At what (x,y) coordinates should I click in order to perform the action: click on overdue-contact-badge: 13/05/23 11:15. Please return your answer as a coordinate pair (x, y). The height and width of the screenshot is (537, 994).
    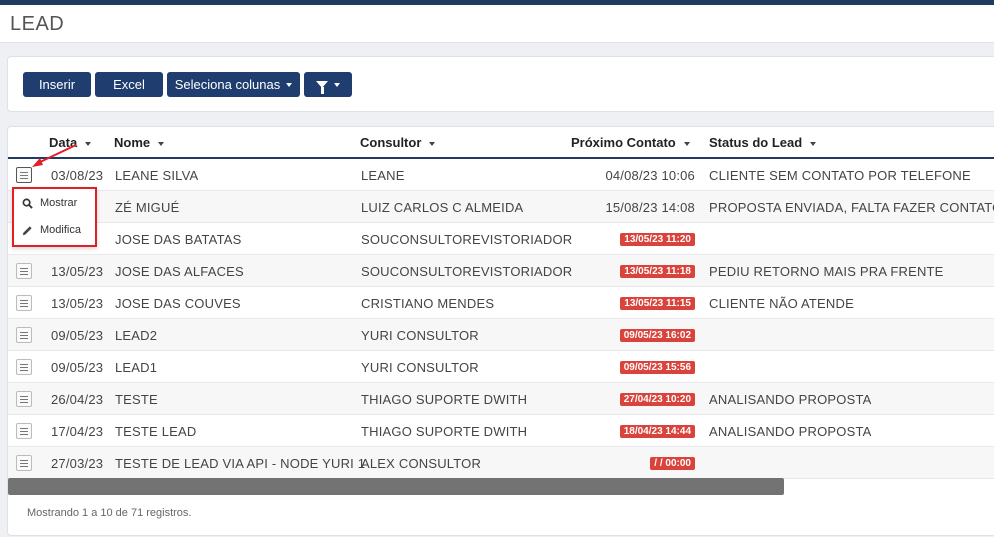
    Looking at the image, I should click on (657, 303).